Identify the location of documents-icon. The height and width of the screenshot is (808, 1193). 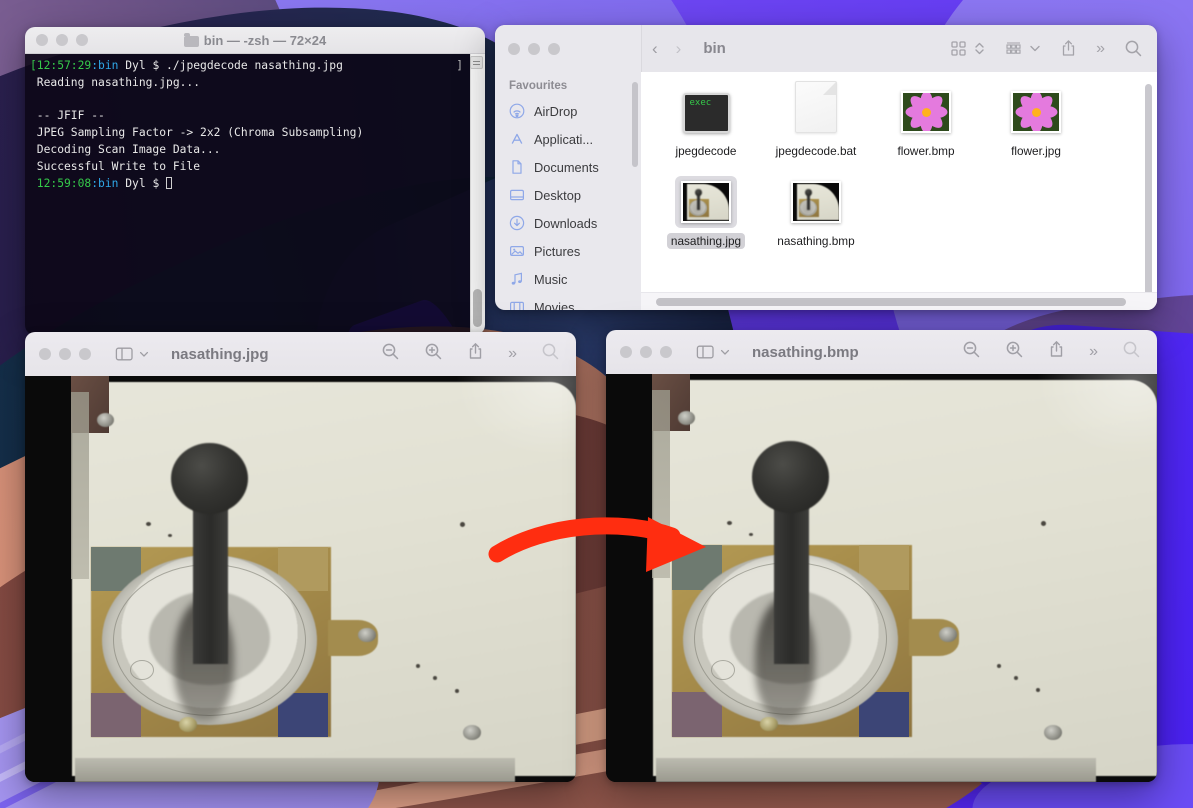
(517, 167).